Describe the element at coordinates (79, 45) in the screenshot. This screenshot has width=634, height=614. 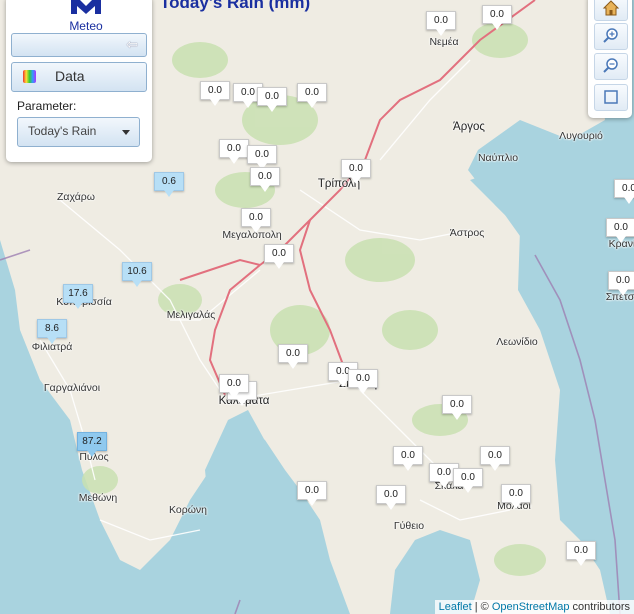
I see `back-button: ⇦` at that location.